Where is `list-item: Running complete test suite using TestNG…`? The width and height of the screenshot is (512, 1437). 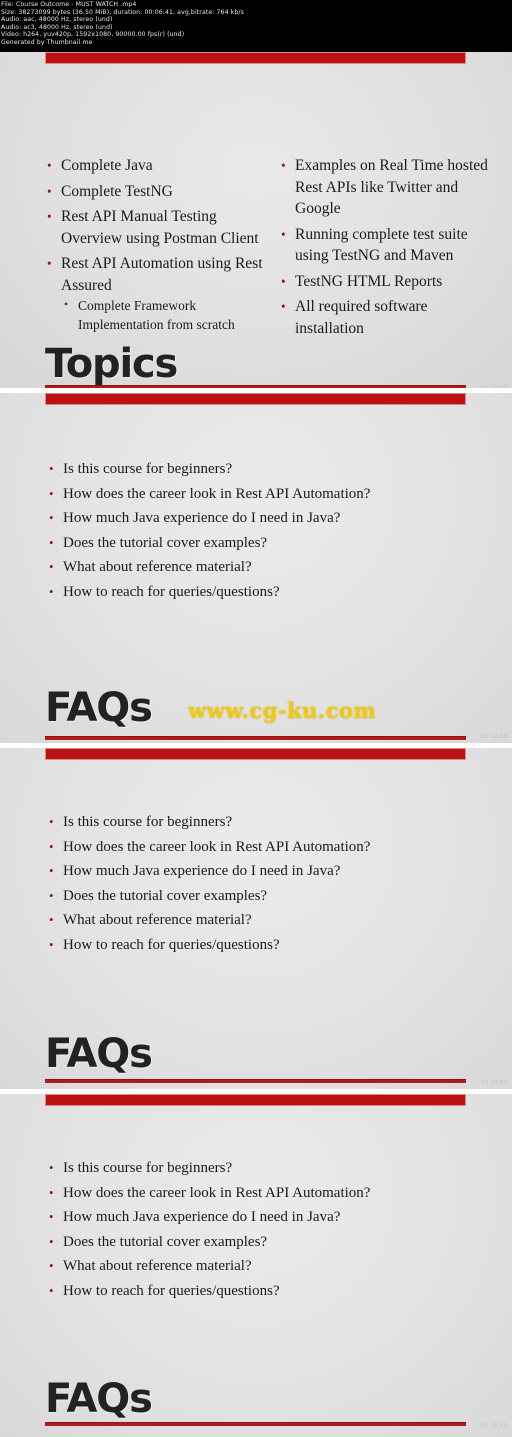 list-item: Running complete test suite using TestNG… is located at coordinates (383, 245).